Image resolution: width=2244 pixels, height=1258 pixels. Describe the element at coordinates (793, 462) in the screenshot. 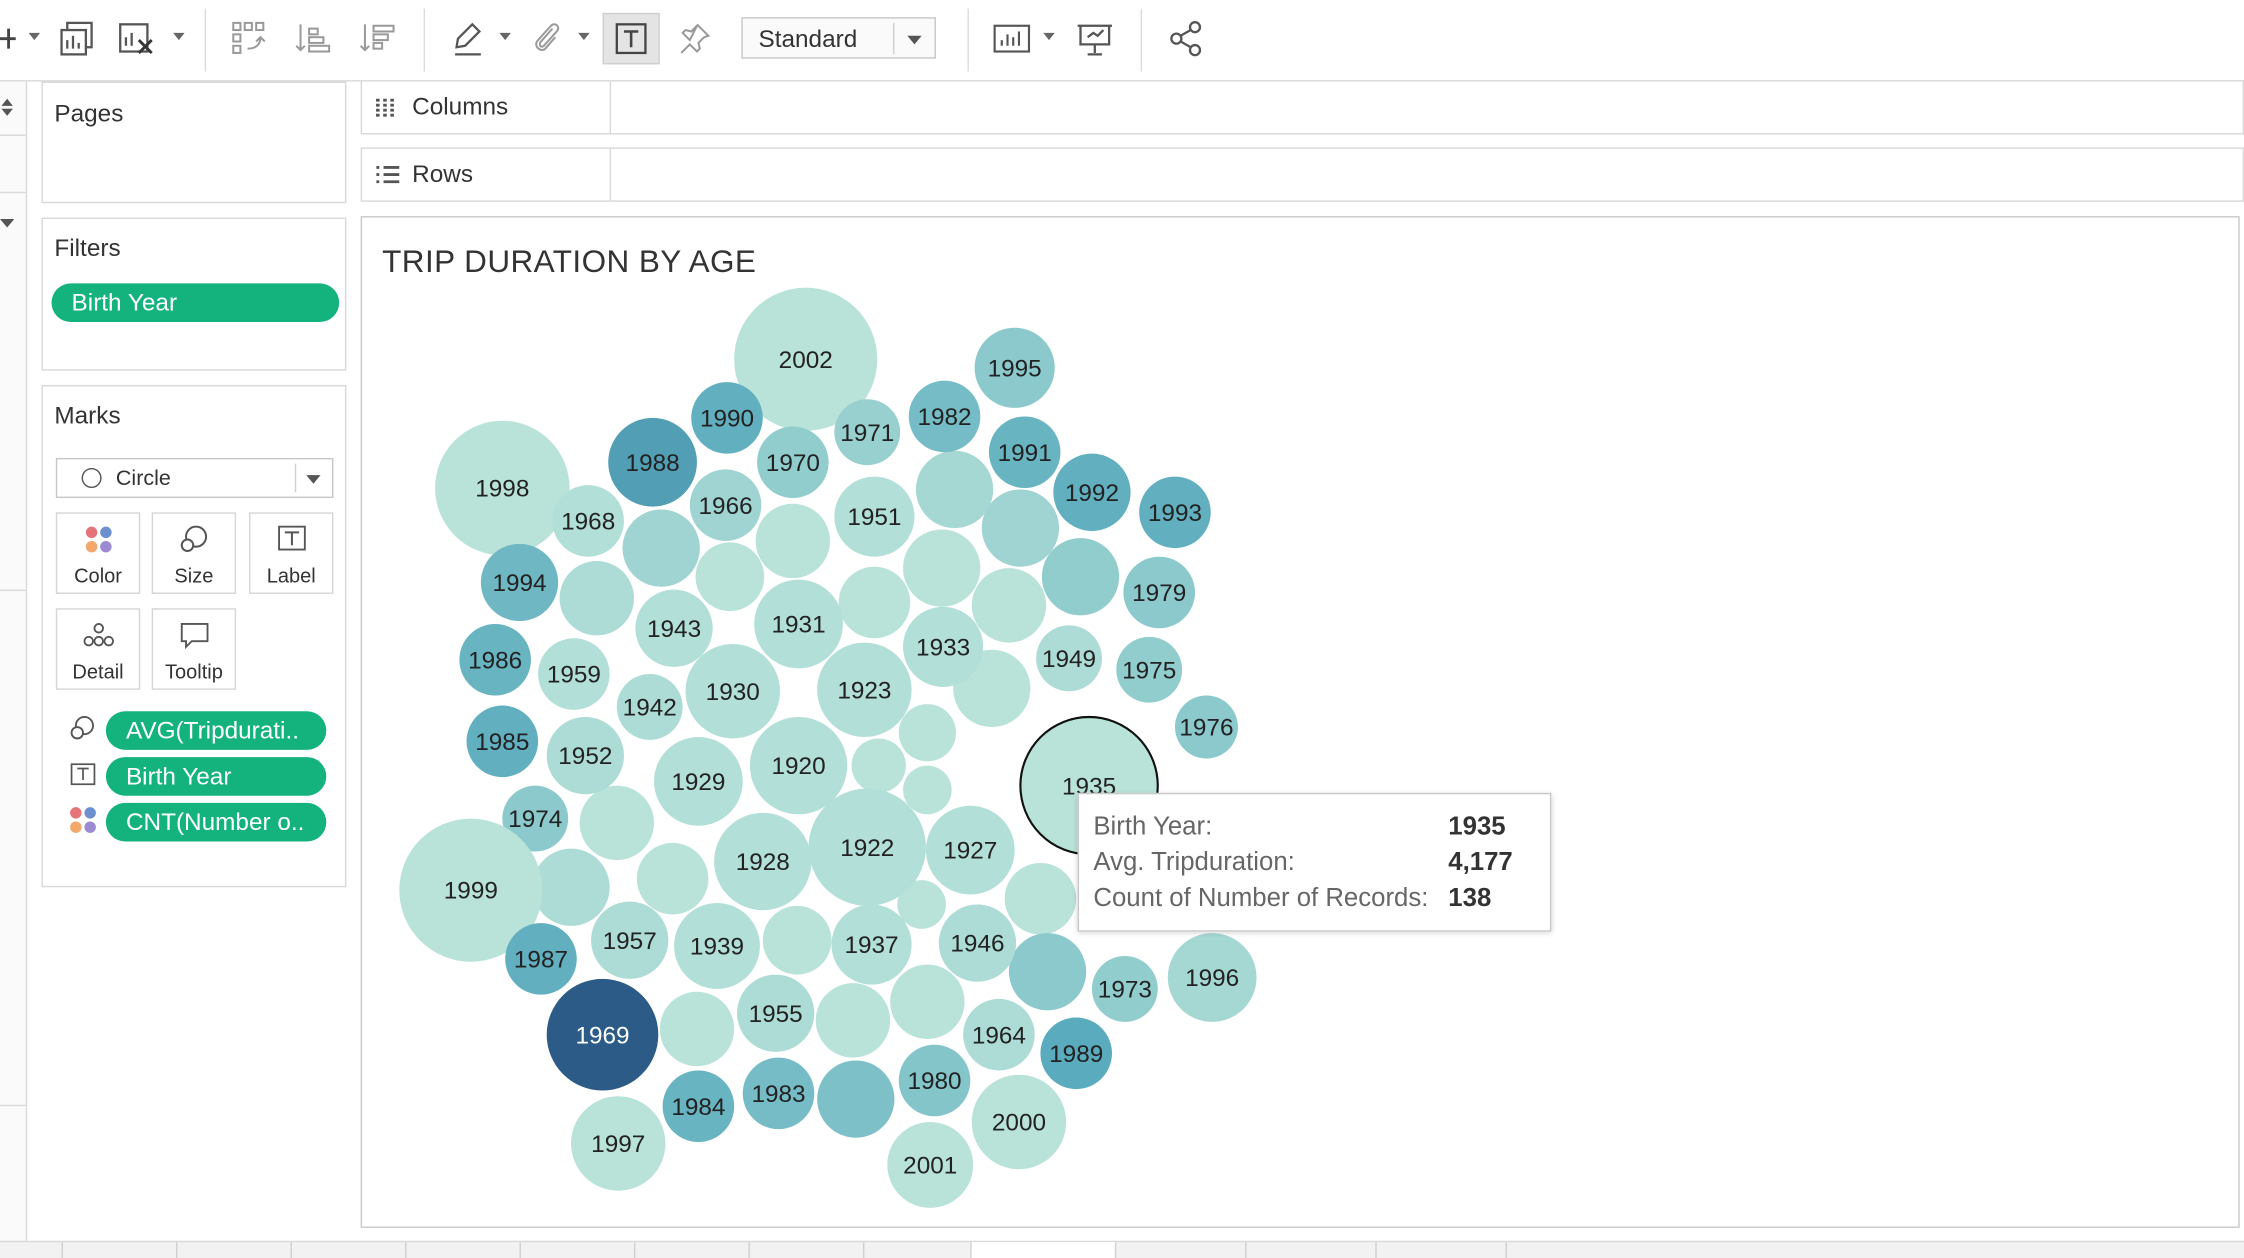

I see `bubble-1970: 1970` at that location.